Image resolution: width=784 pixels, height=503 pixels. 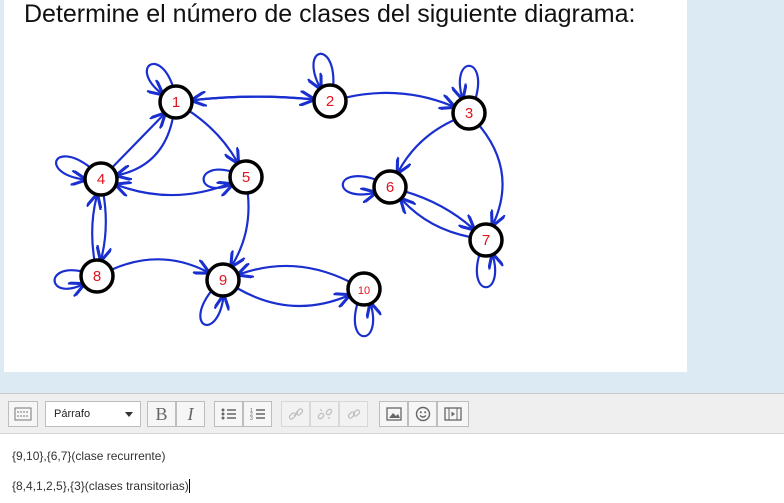 I want to click on node-4: 4, so click(x=101, y=179).